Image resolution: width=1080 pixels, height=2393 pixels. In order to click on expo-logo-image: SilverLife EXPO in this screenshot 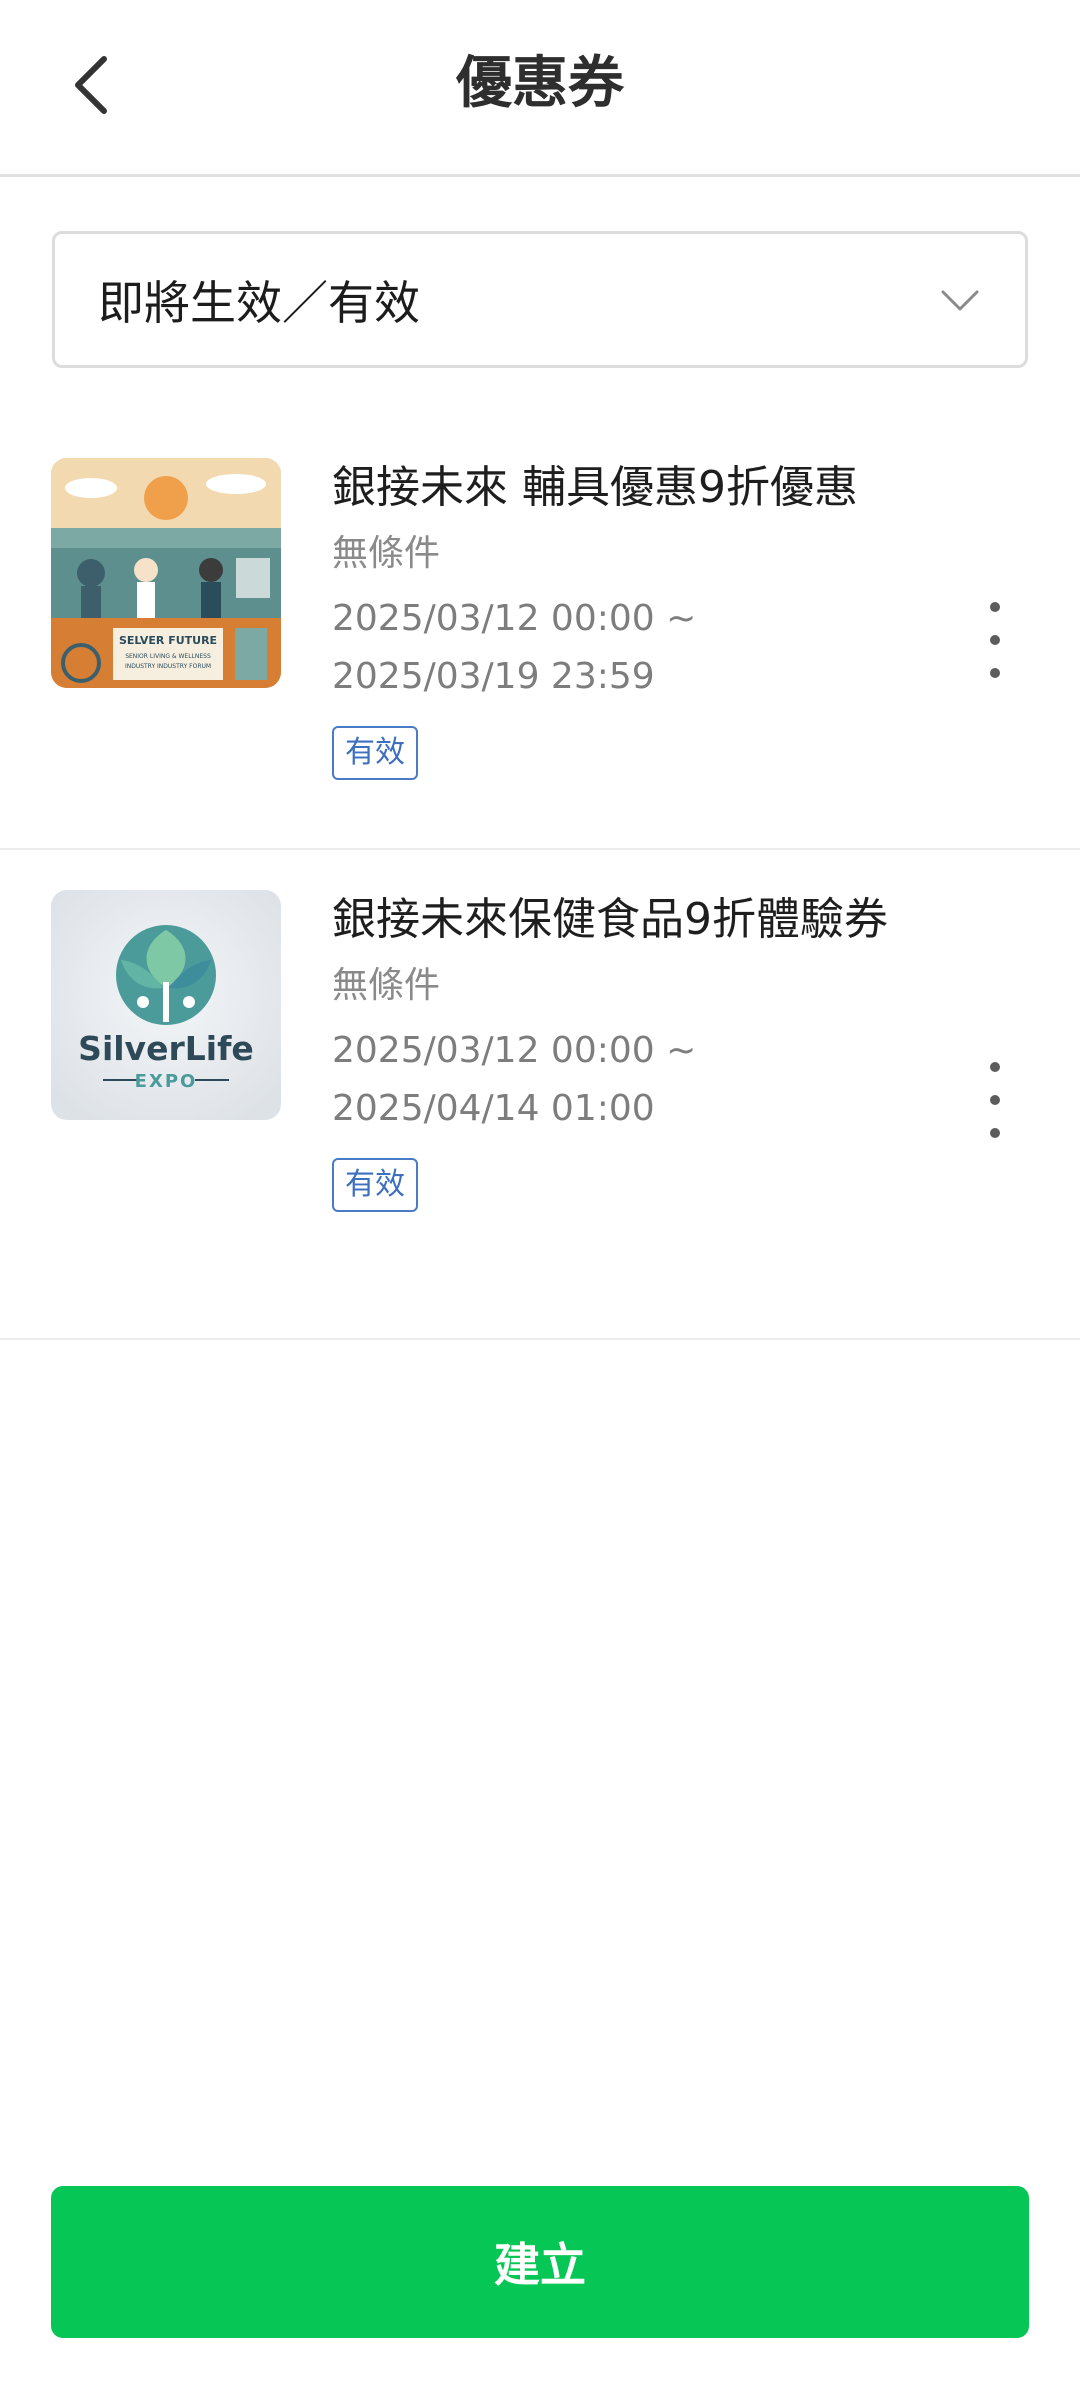, I will do `click(166, 1005)`.